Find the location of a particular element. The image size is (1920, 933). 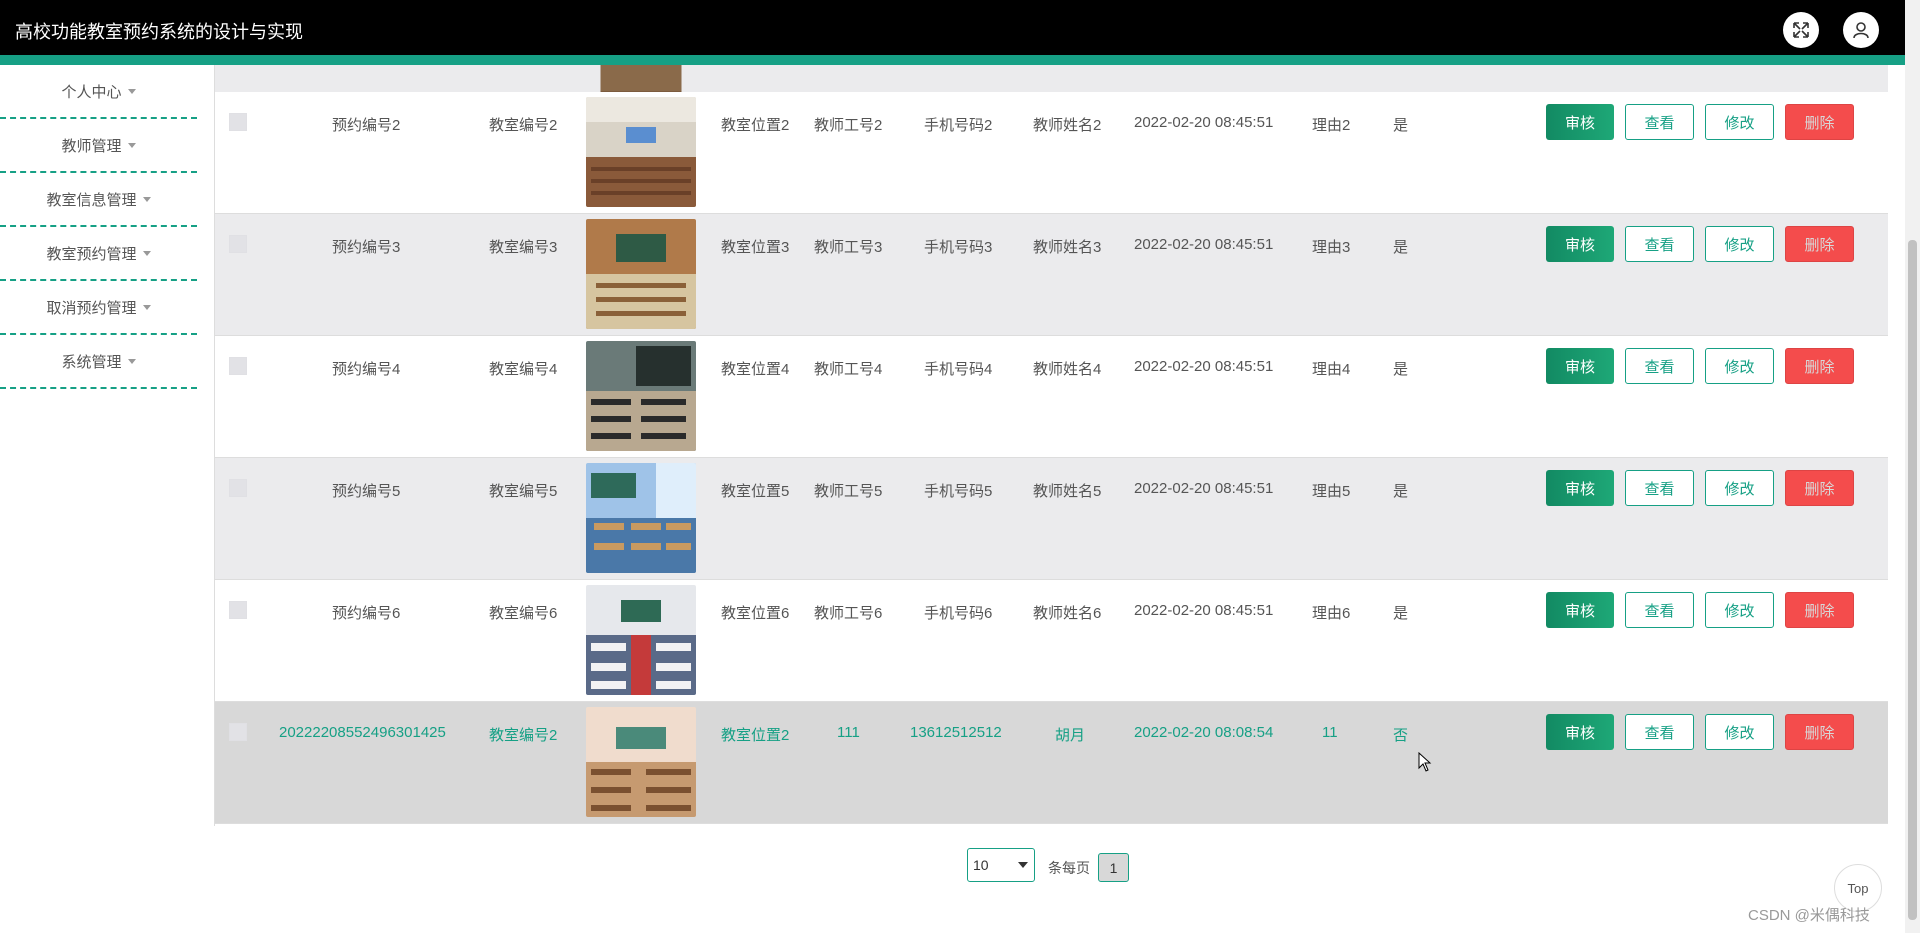

sidebar-item-personal-center: 个人中心 is located at coordinates (98, 92).